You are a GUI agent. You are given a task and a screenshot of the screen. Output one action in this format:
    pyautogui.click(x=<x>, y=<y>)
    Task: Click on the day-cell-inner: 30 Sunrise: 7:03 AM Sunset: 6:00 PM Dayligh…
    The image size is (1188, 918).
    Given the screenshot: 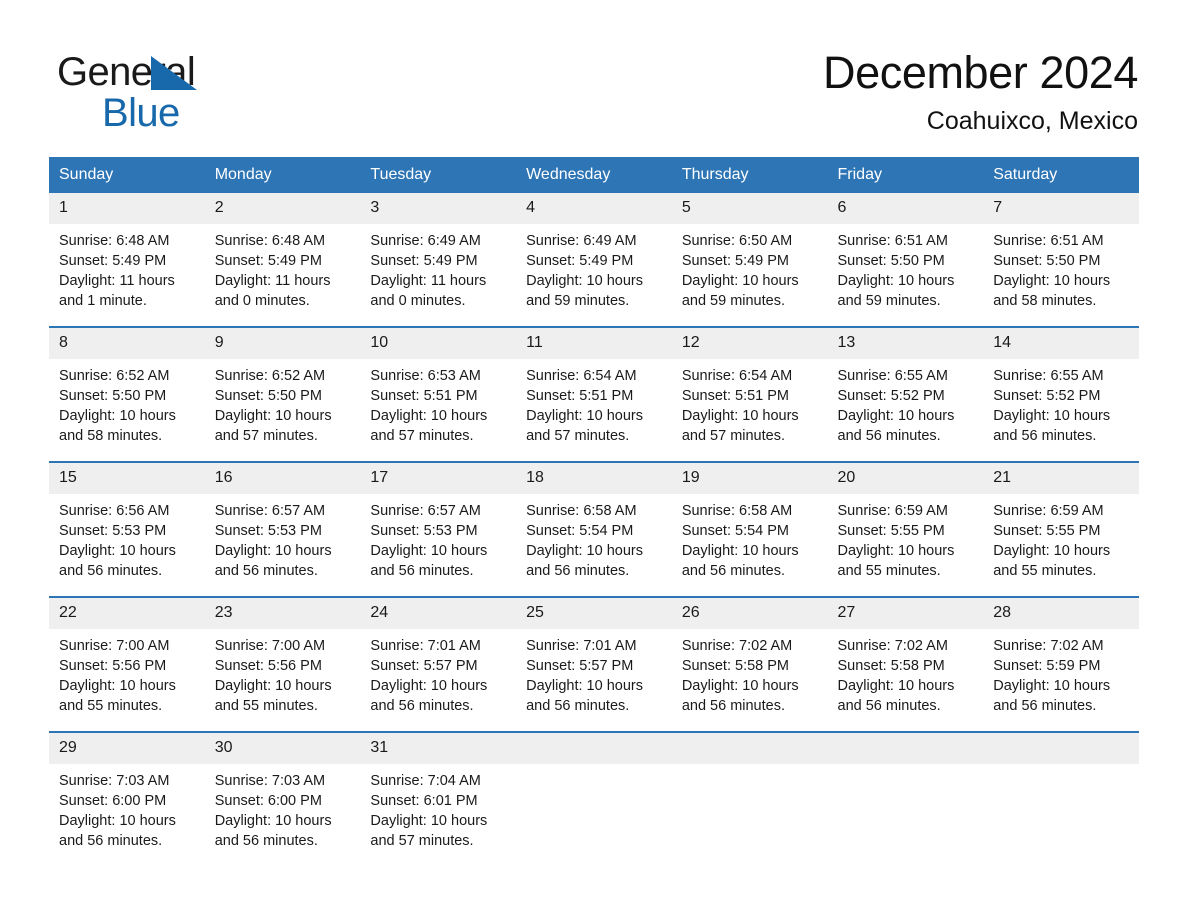 What is the action you would take?
    pyautogui.click(x=282, y=799)
    